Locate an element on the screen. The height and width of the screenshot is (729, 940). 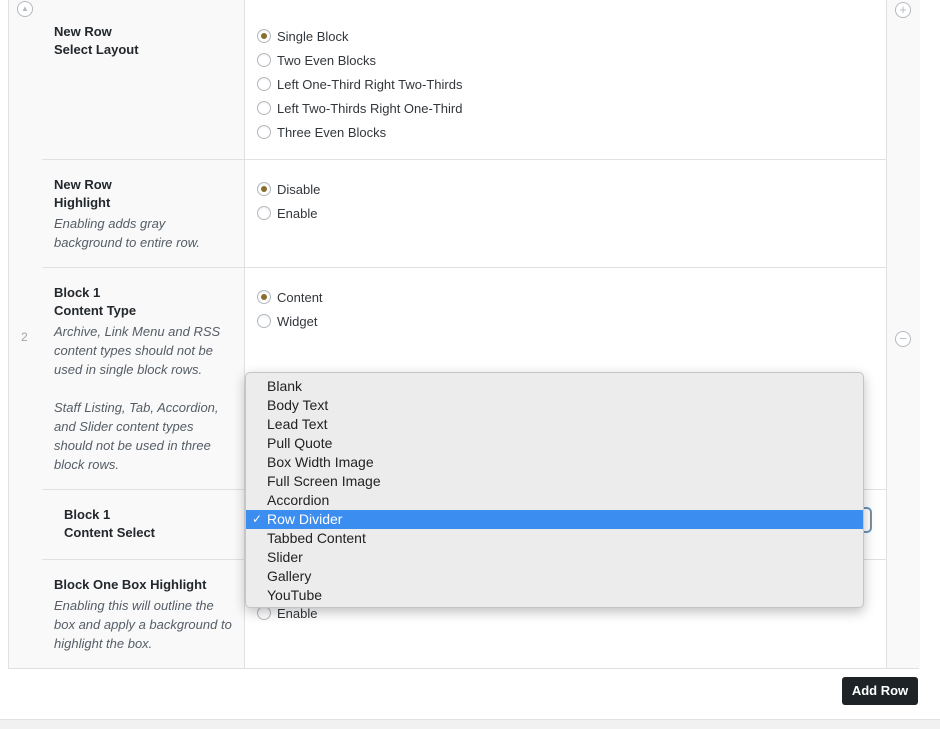
selected-option-label: Row Divider is located at coordinates (305, 519).